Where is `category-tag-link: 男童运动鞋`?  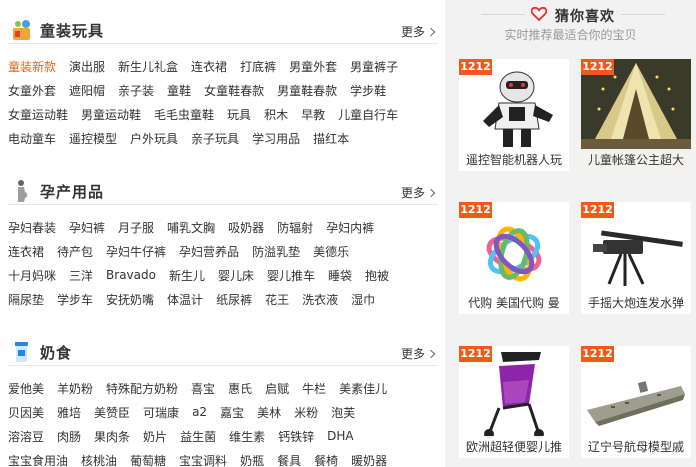
category-tag-link: 男童运动鞋 is located at coordinates (111, 114).